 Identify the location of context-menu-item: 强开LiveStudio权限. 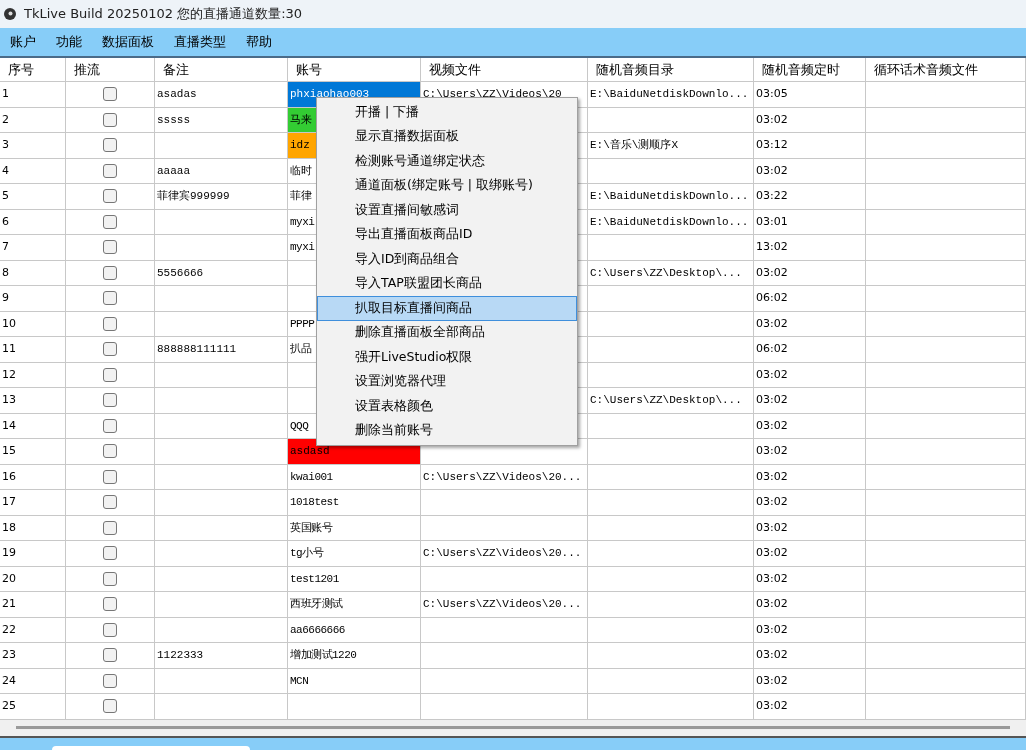
(447, 357).